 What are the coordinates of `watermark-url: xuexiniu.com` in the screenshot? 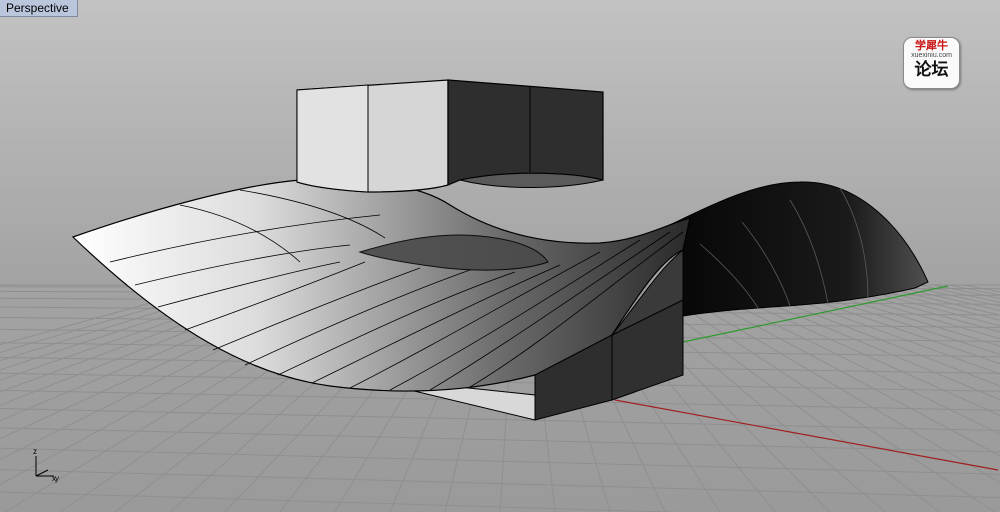 It's located at (931, 55).